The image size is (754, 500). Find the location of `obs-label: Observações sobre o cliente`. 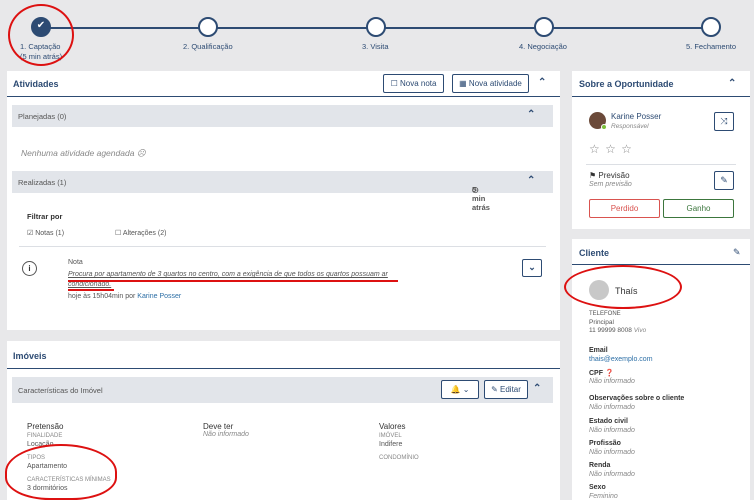

obs-label: Observações sobre o cliente is located at coordinates (637, 398).